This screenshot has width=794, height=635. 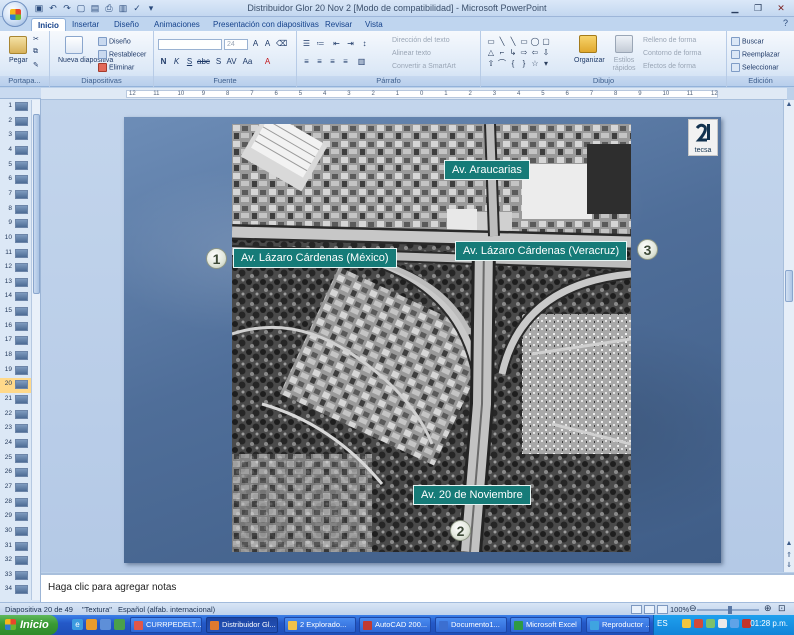 What do you see at coordinates (502, 63) in the screenshot?
I see `shape-curve-icon: ⌒` at bounding box center [502, 63].